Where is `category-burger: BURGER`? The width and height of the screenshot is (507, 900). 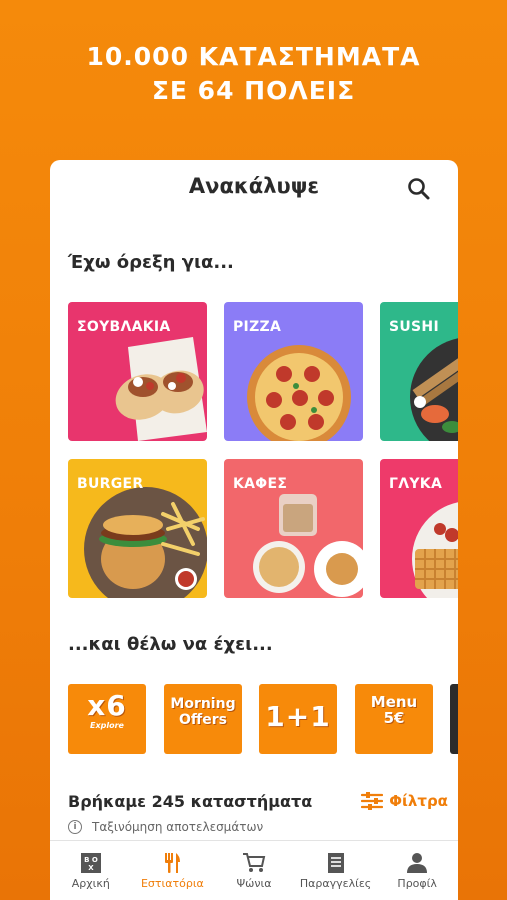 category-burger: BURGER is located at coordinates (137, 528).